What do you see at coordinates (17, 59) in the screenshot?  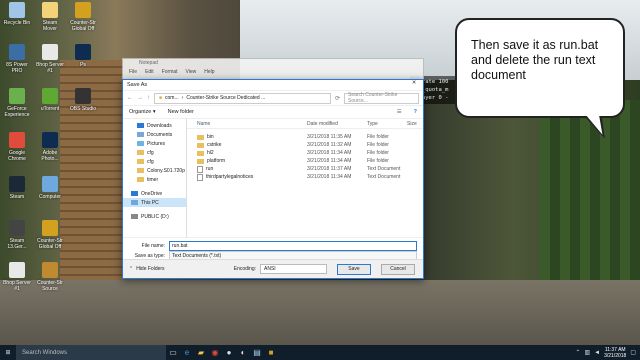 I see `desktop-icon: 8S Power PRO` at bounding box center [17, 59].